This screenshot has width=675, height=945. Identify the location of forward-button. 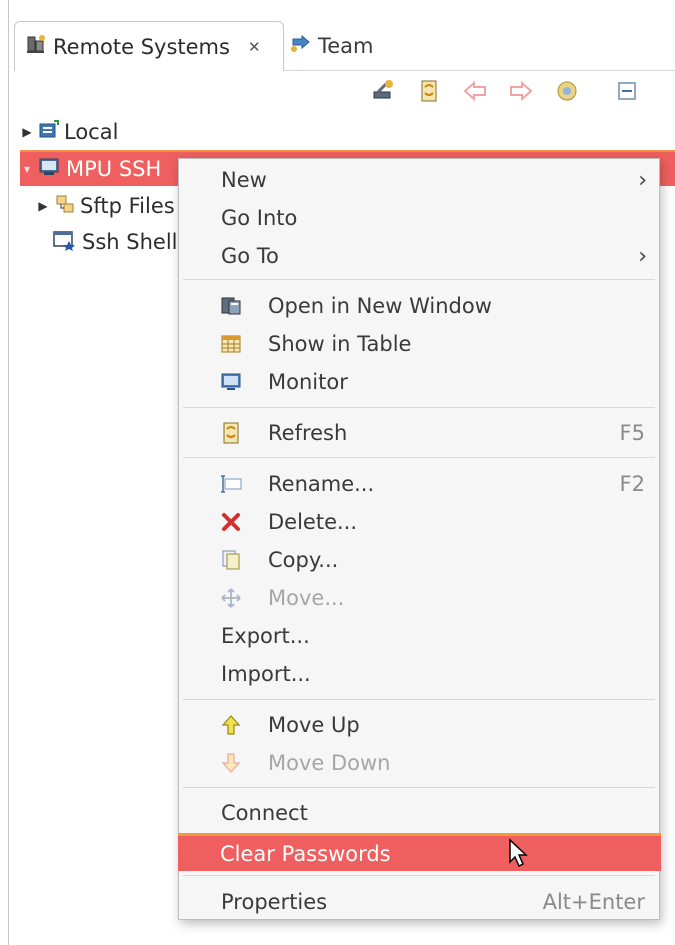
(521, 93).